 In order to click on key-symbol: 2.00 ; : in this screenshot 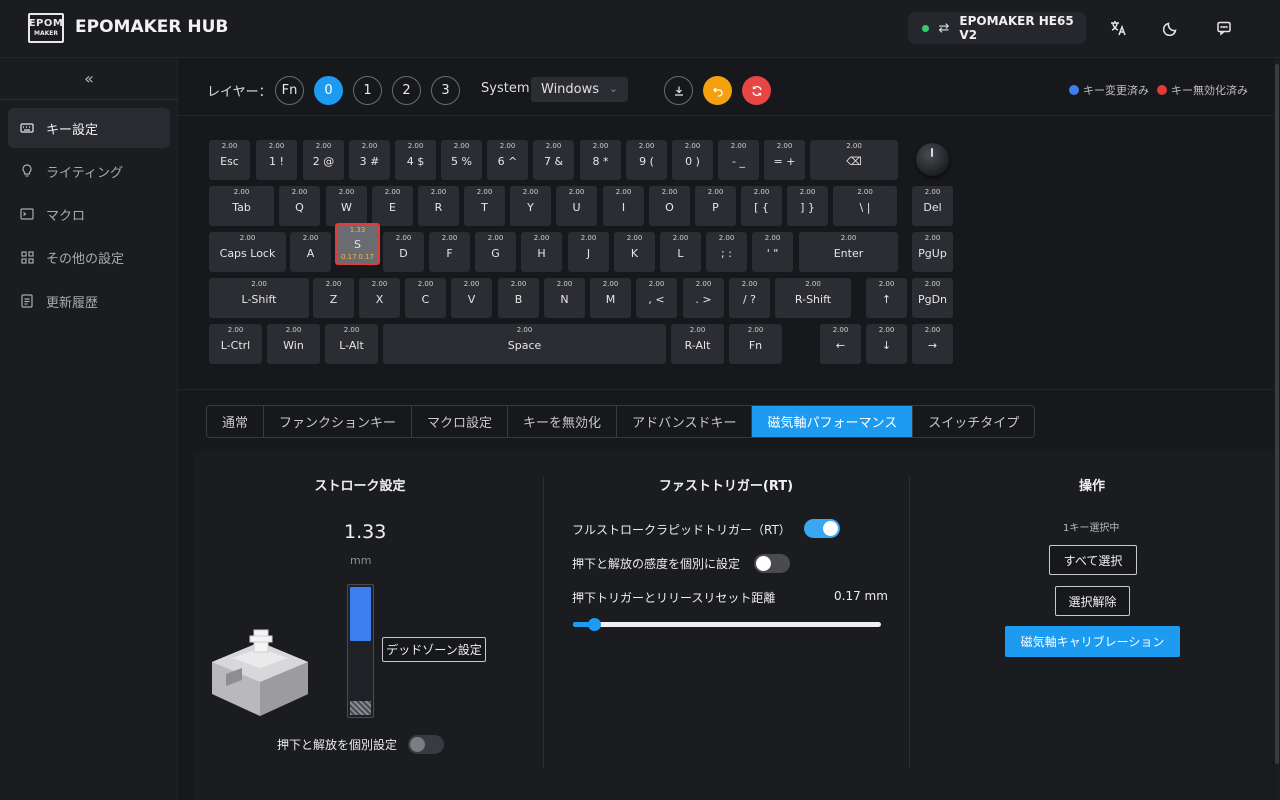, I will do `click(726, 252)`.